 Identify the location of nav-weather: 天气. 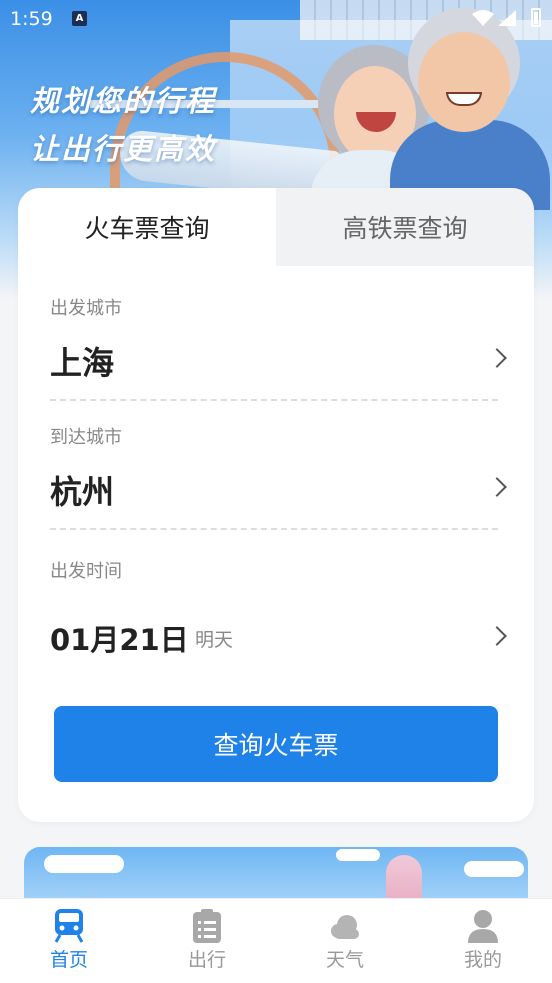
(345, 941).